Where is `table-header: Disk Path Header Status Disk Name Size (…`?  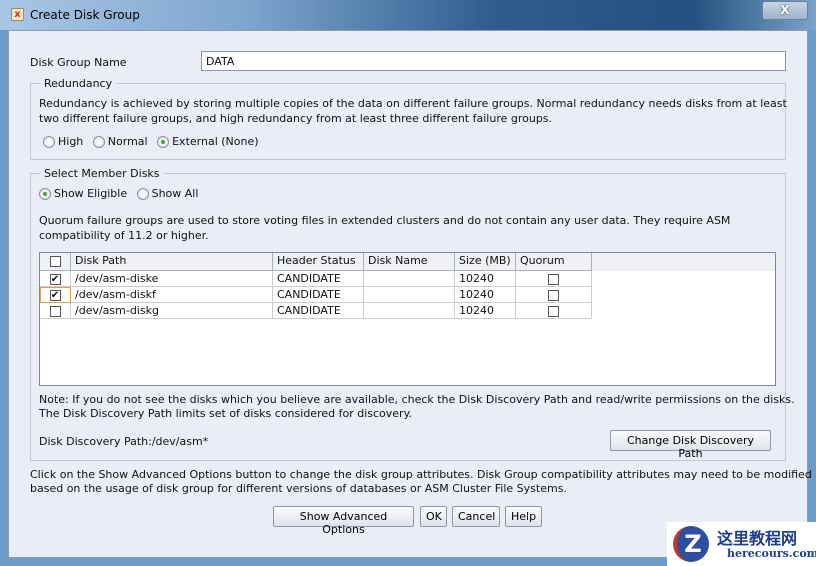 table-header: Disk Path Header Status Disk Name Size (… is located at coordinates (407, 262).